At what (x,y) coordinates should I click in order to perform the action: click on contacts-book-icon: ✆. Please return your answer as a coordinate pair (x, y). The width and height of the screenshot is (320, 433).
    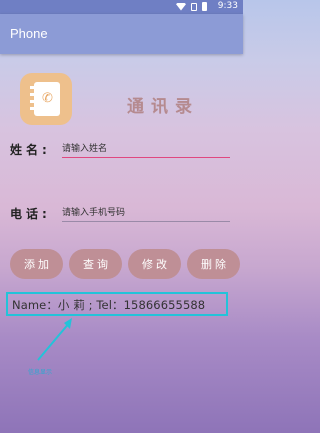
    Looking at the image, I should click on (46, 99).